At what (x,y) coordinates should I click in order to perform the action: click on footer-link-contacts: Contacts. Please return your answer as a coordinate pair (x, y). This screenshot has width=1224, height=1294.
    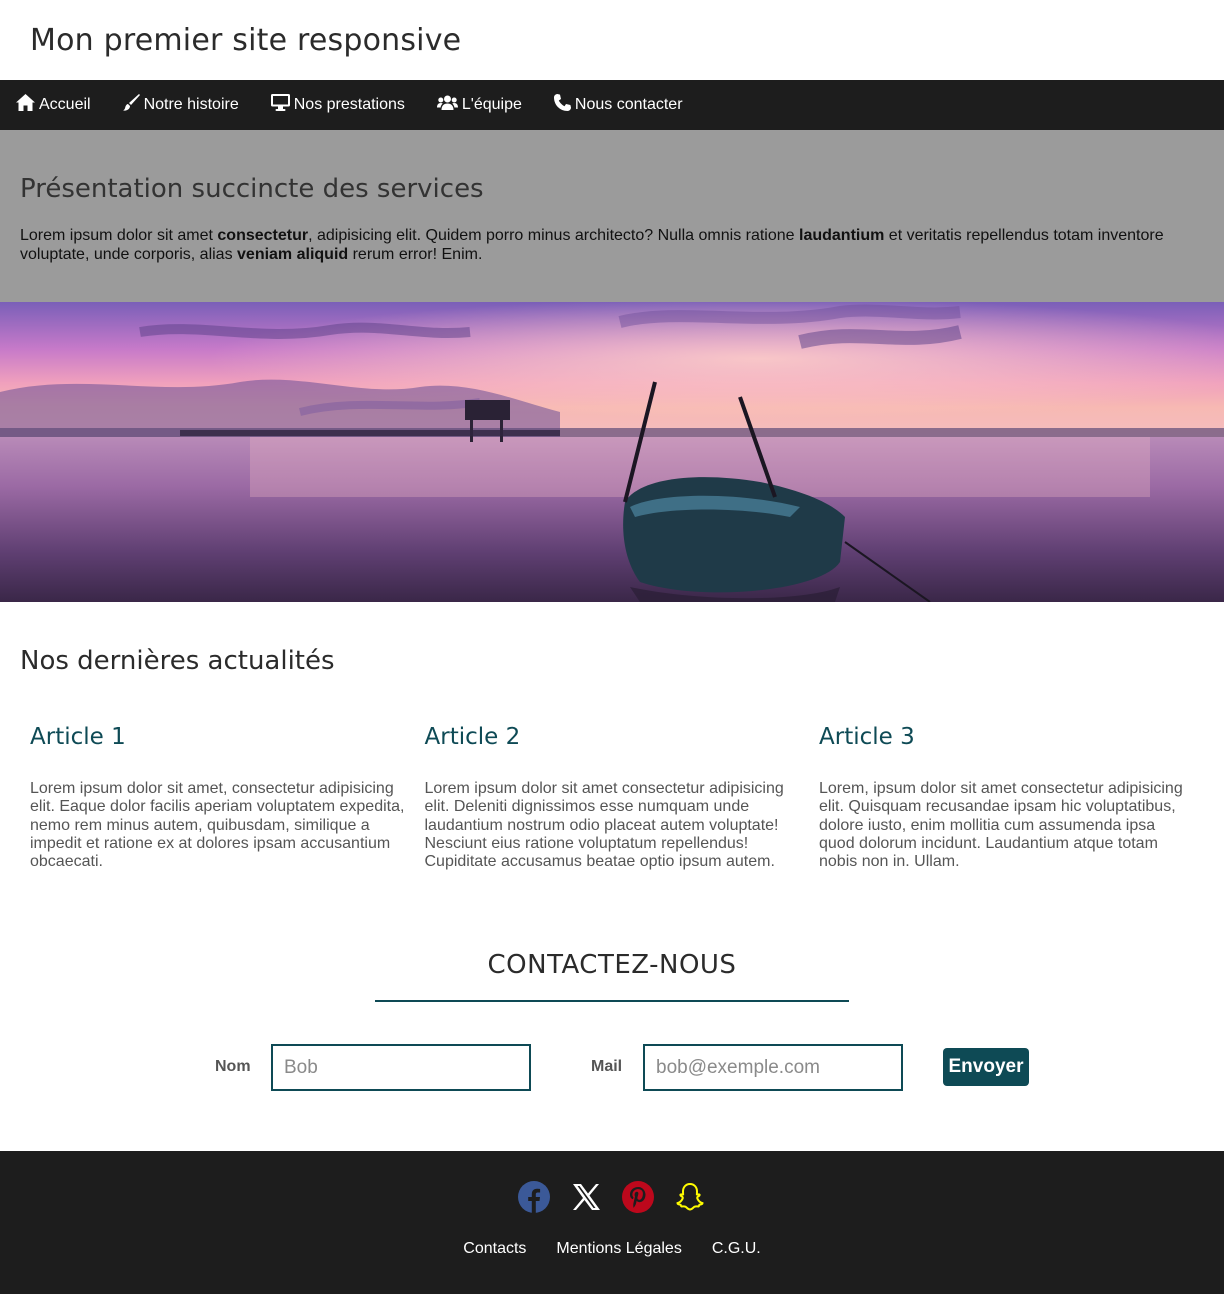
    Looking at the image, I should click on (494, 1249).